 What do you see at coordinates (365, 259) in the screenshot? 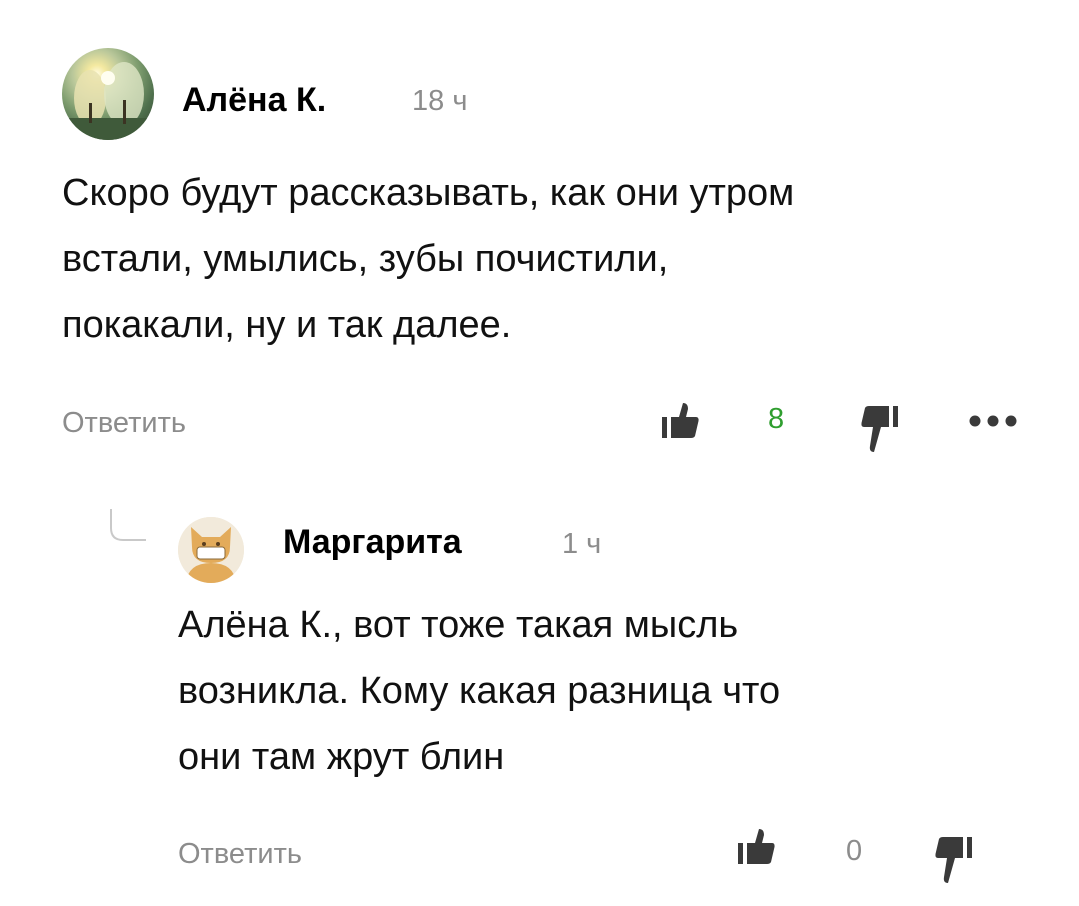
I see `comment-text-line: встали, умылись, зубы почистили,` at bounding box center [365, 259].